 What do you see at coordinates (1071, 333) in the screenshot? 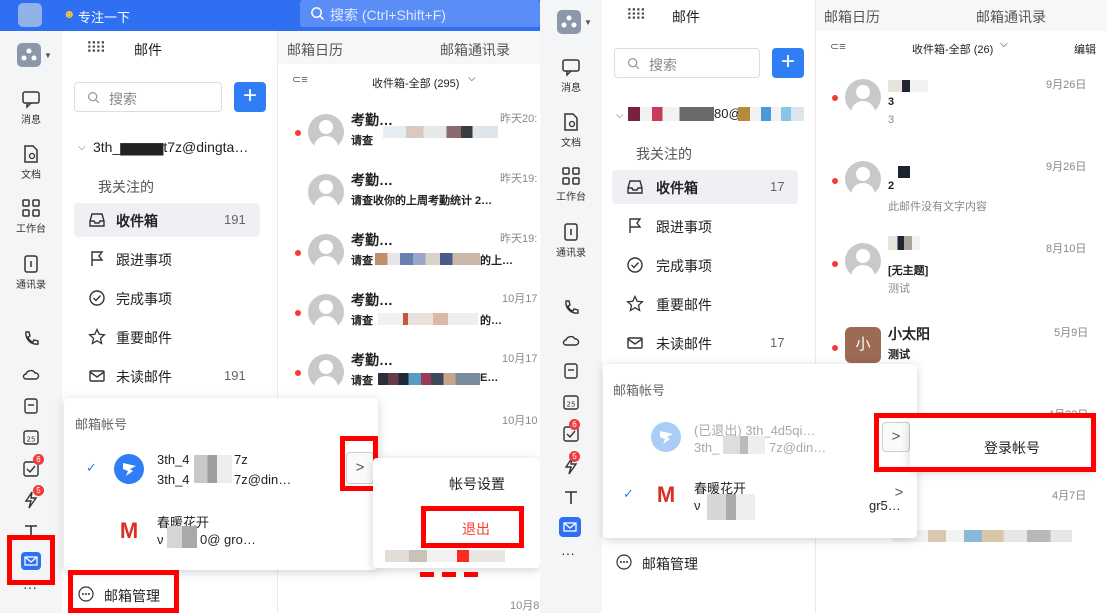
I see `mail-time: 5月9日` at bounding box center [1071, 333].